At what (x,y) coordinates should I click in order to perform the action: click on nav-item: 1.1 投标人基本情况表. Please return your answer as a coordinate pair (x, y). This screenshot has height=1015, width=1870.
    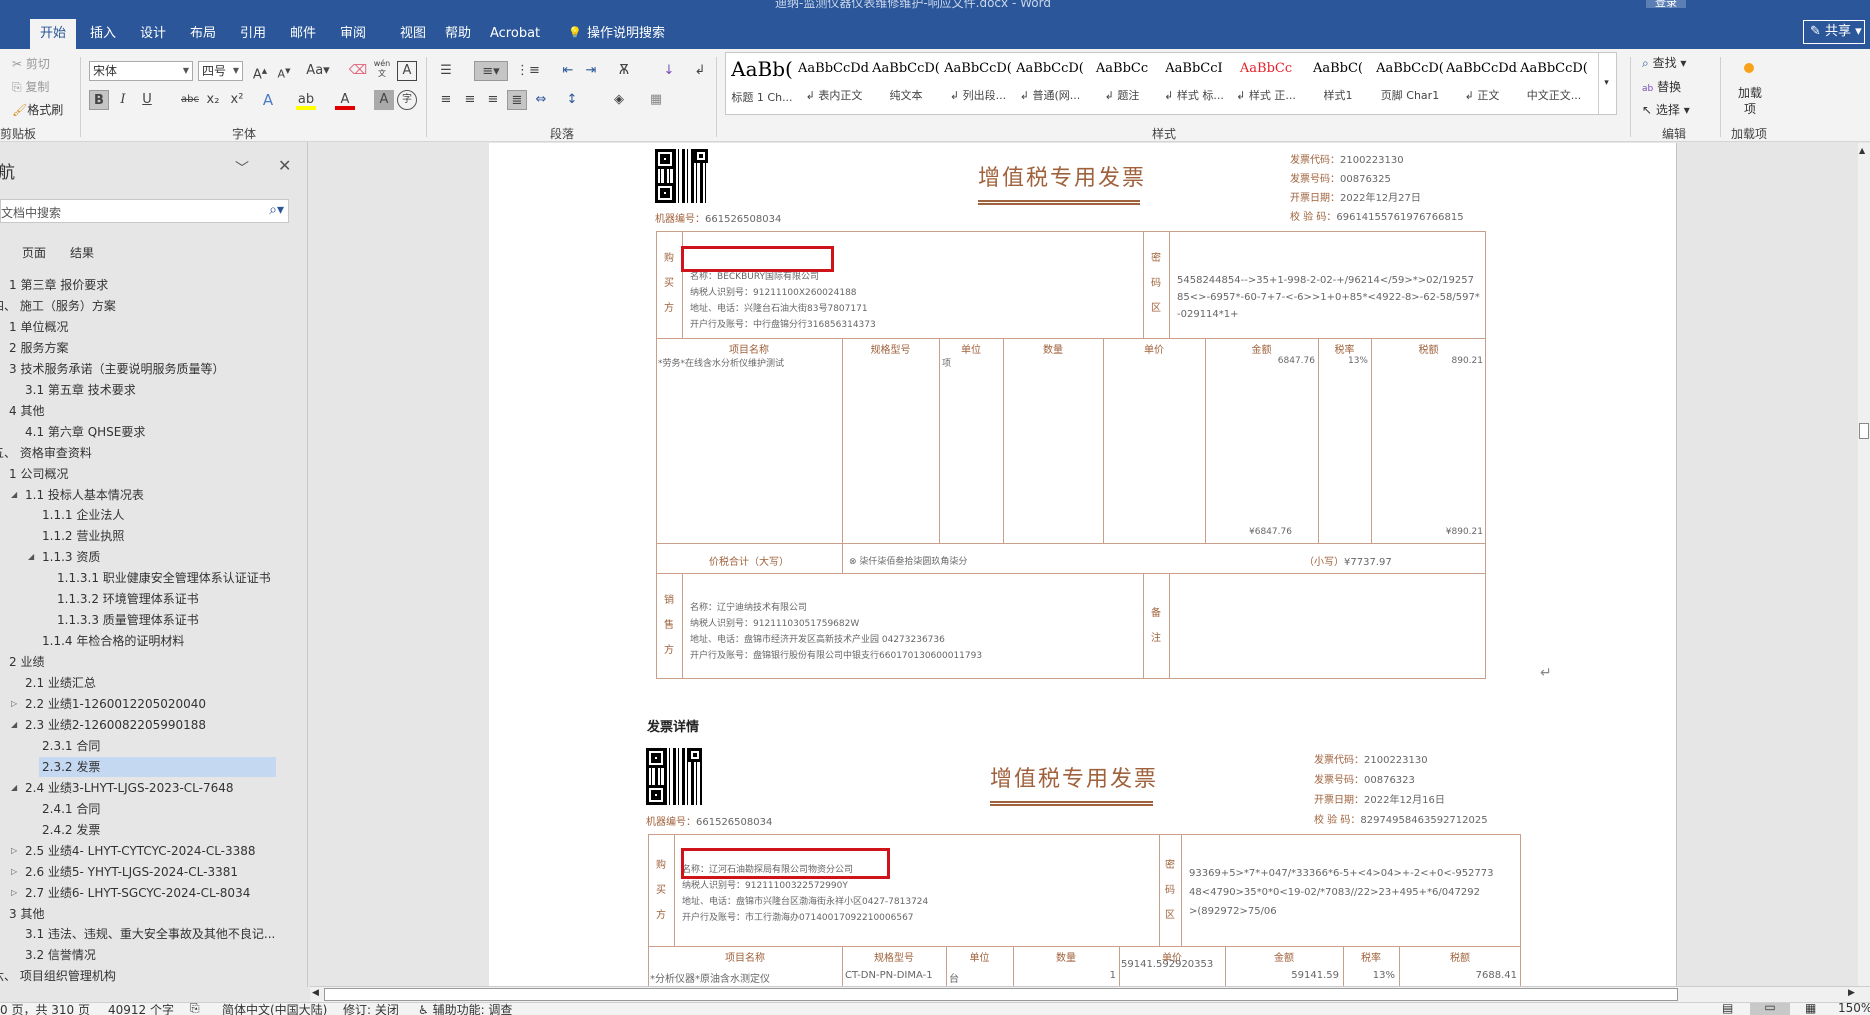
    Looking at the image, I should click on (84, 495).